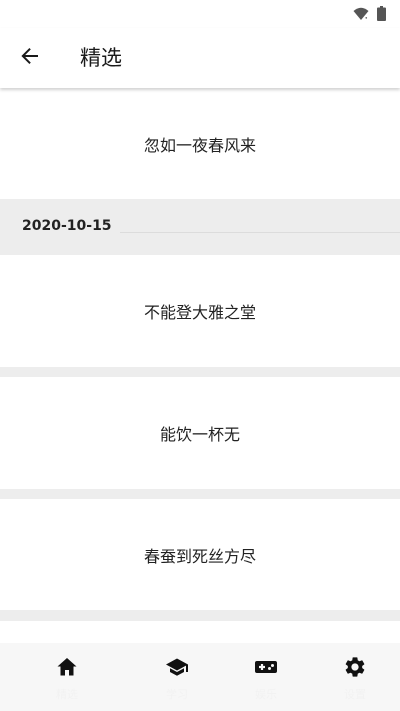 The image size is (400, 711). I want to click on battery-icon, so click(381, 15).